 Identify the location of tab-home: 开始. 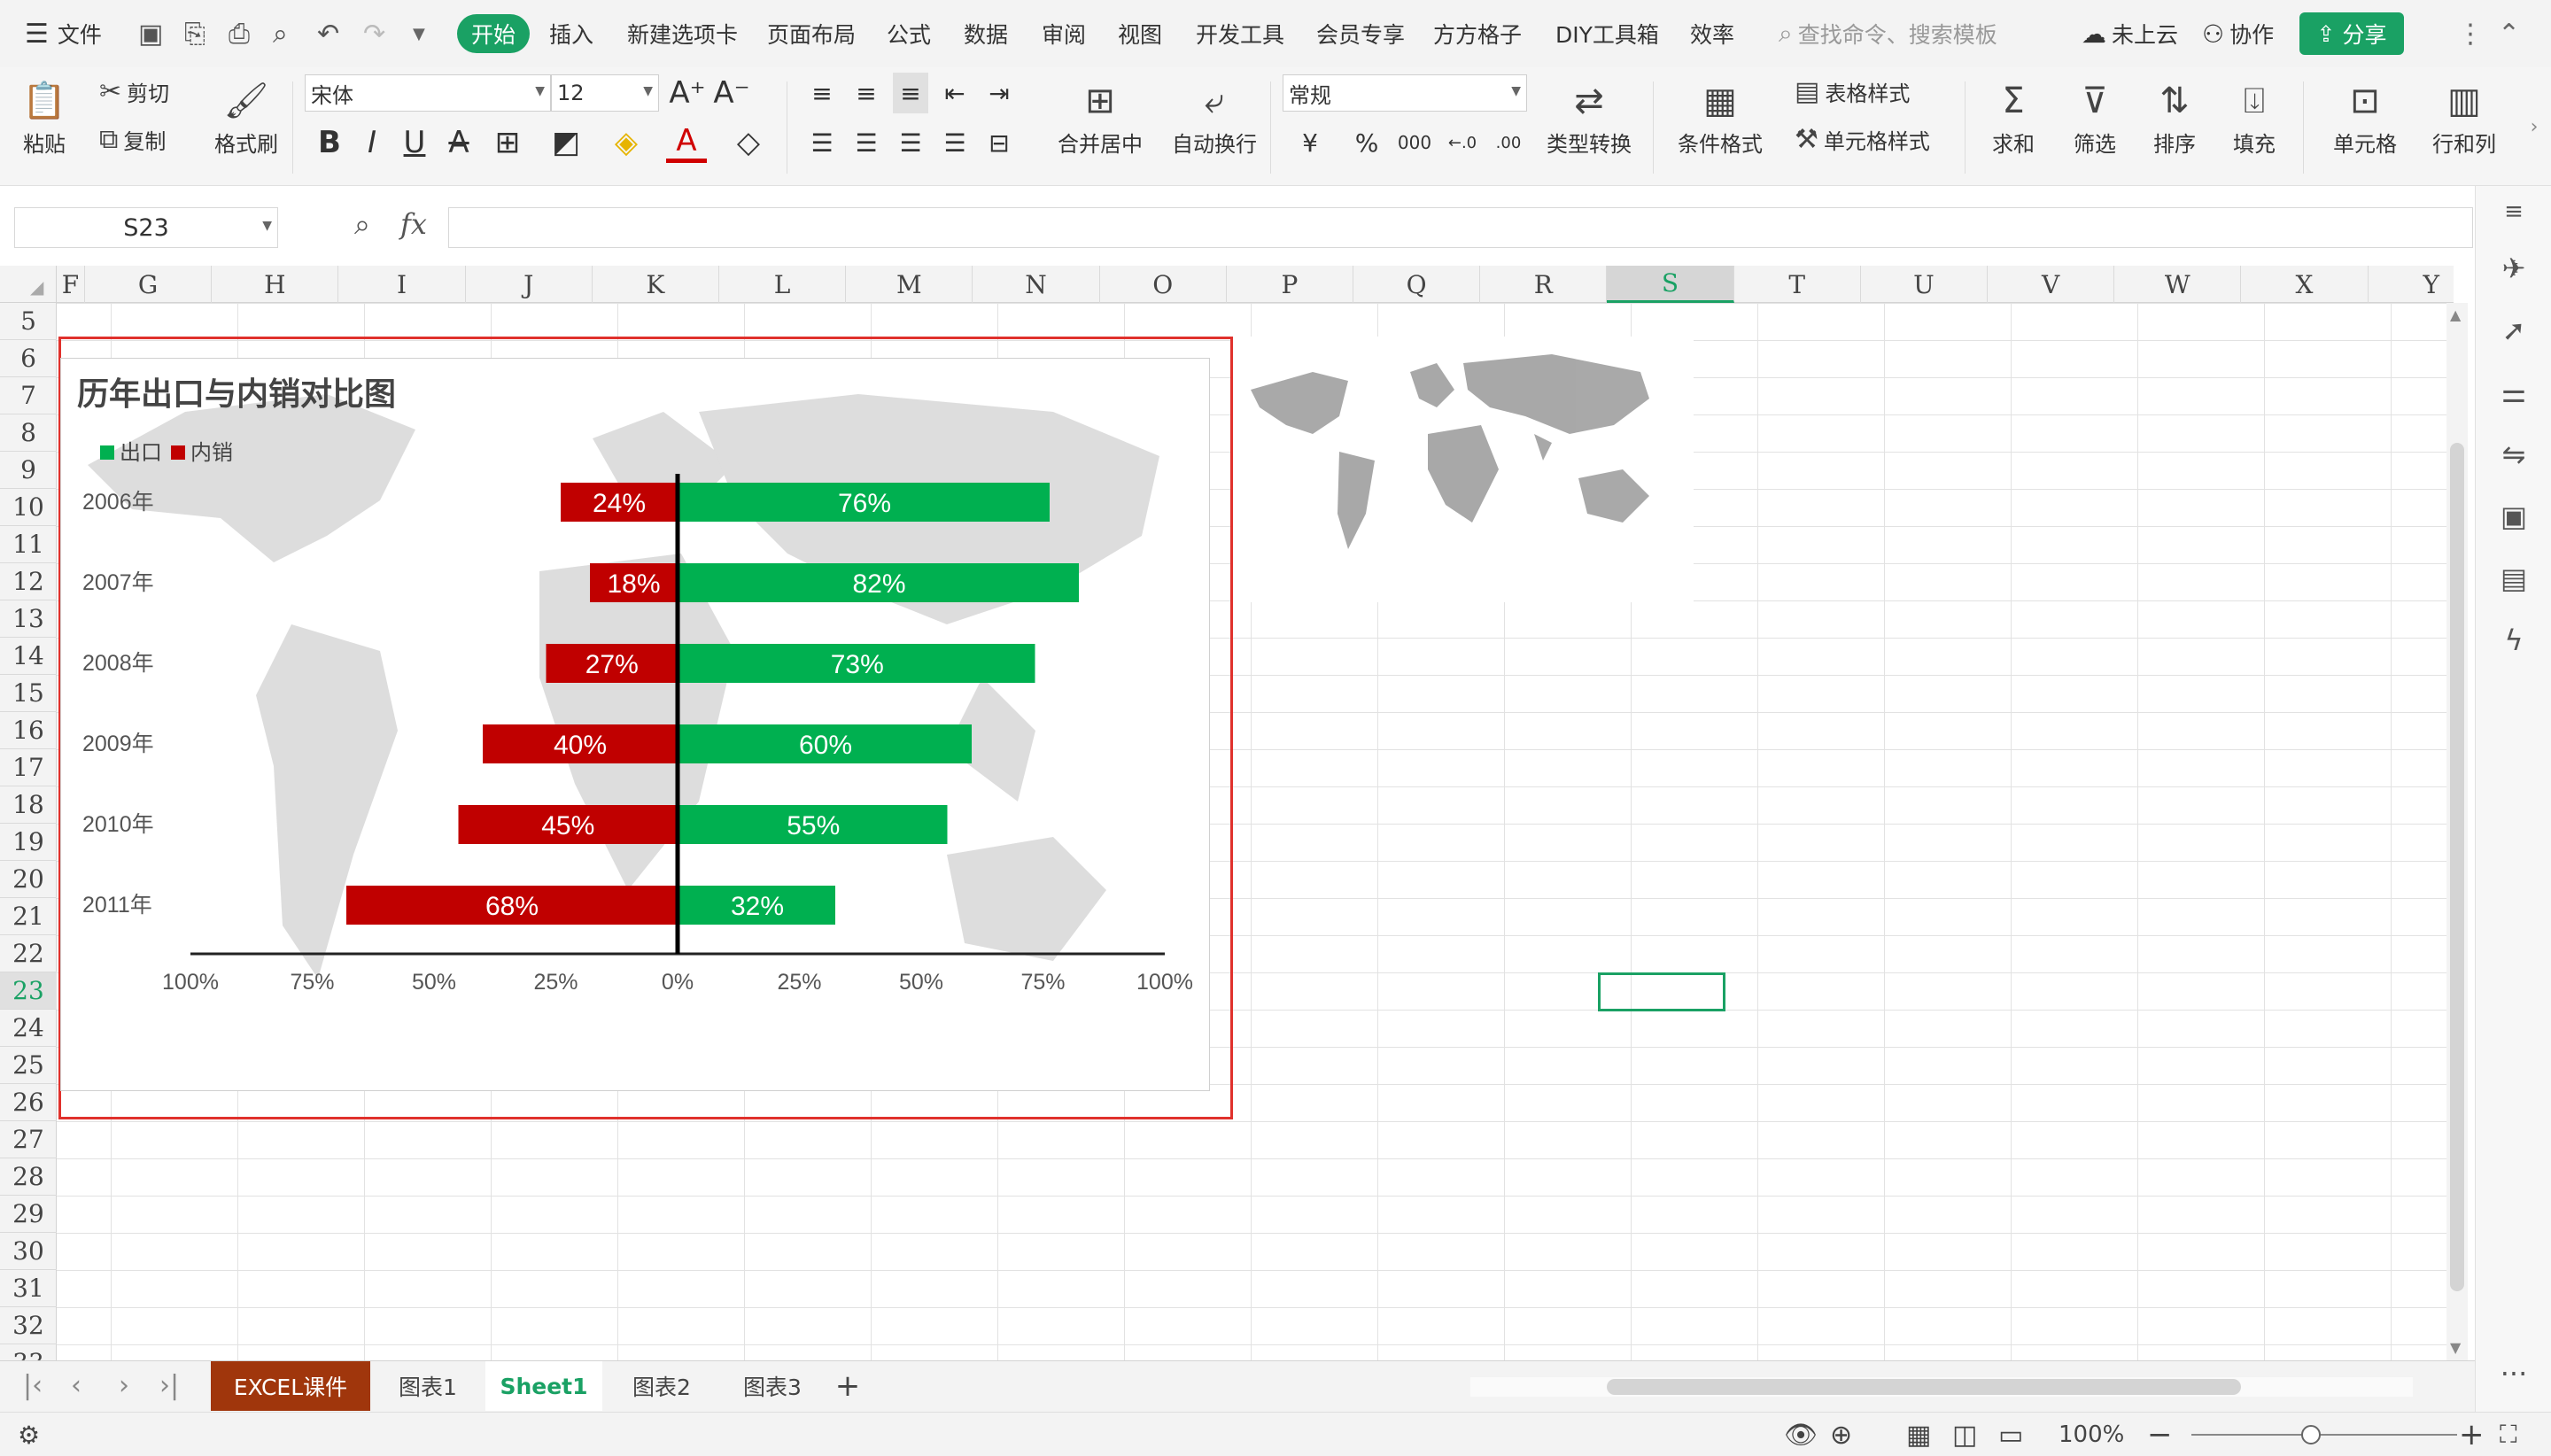
(494, 33).